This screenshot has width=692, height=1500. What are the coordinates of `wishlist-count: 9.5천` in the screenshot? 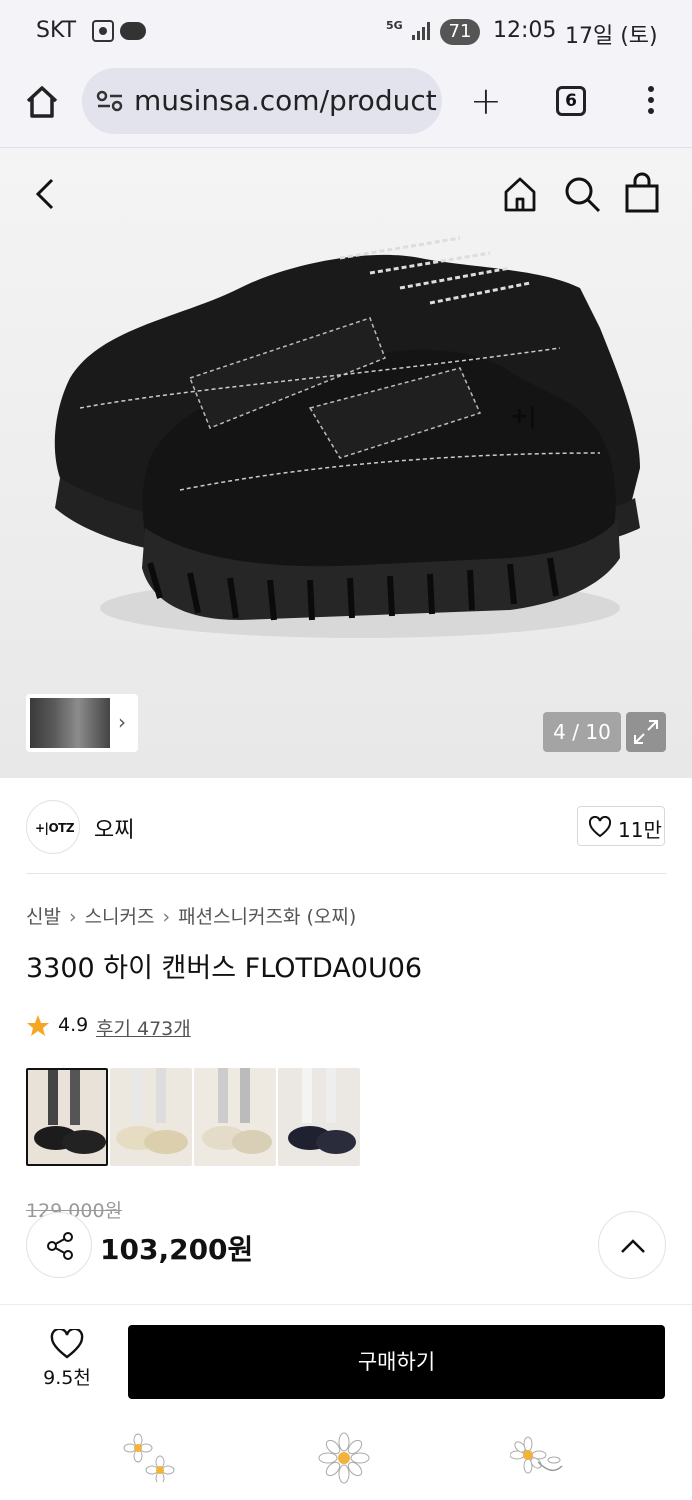 It's located at (67, 1378).